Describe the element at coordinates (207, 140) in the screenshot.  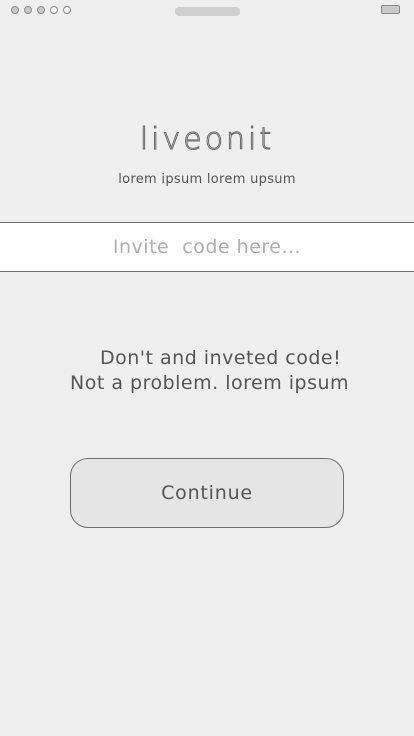
I see `app-title: liveonit` at that location.